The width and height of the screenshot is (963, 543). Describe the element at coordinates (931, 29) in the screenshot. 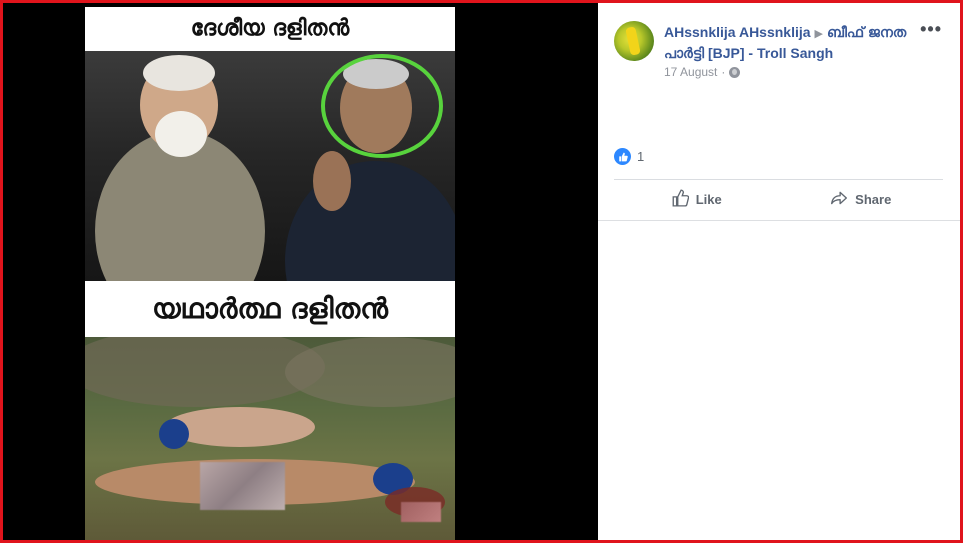

I see `more-options-button: •••` at that location.